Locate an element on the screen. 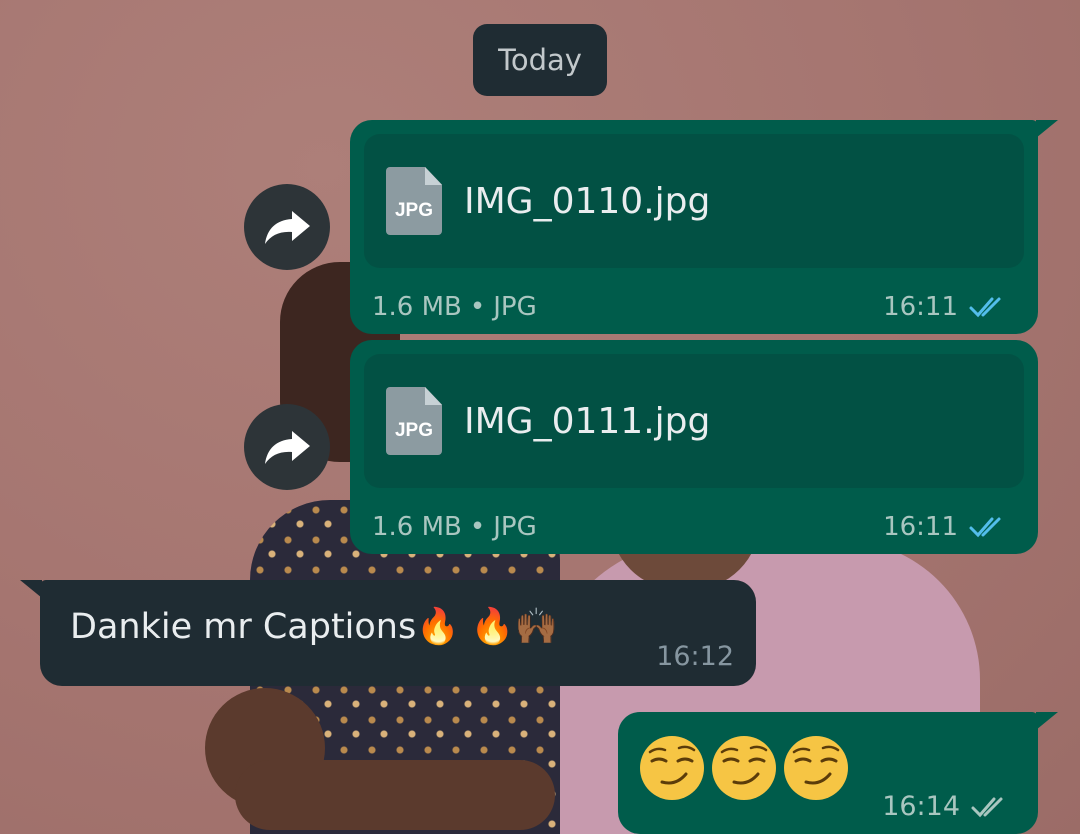  file-name: IMG_0110.jpg is located at coordinates (587, 201).